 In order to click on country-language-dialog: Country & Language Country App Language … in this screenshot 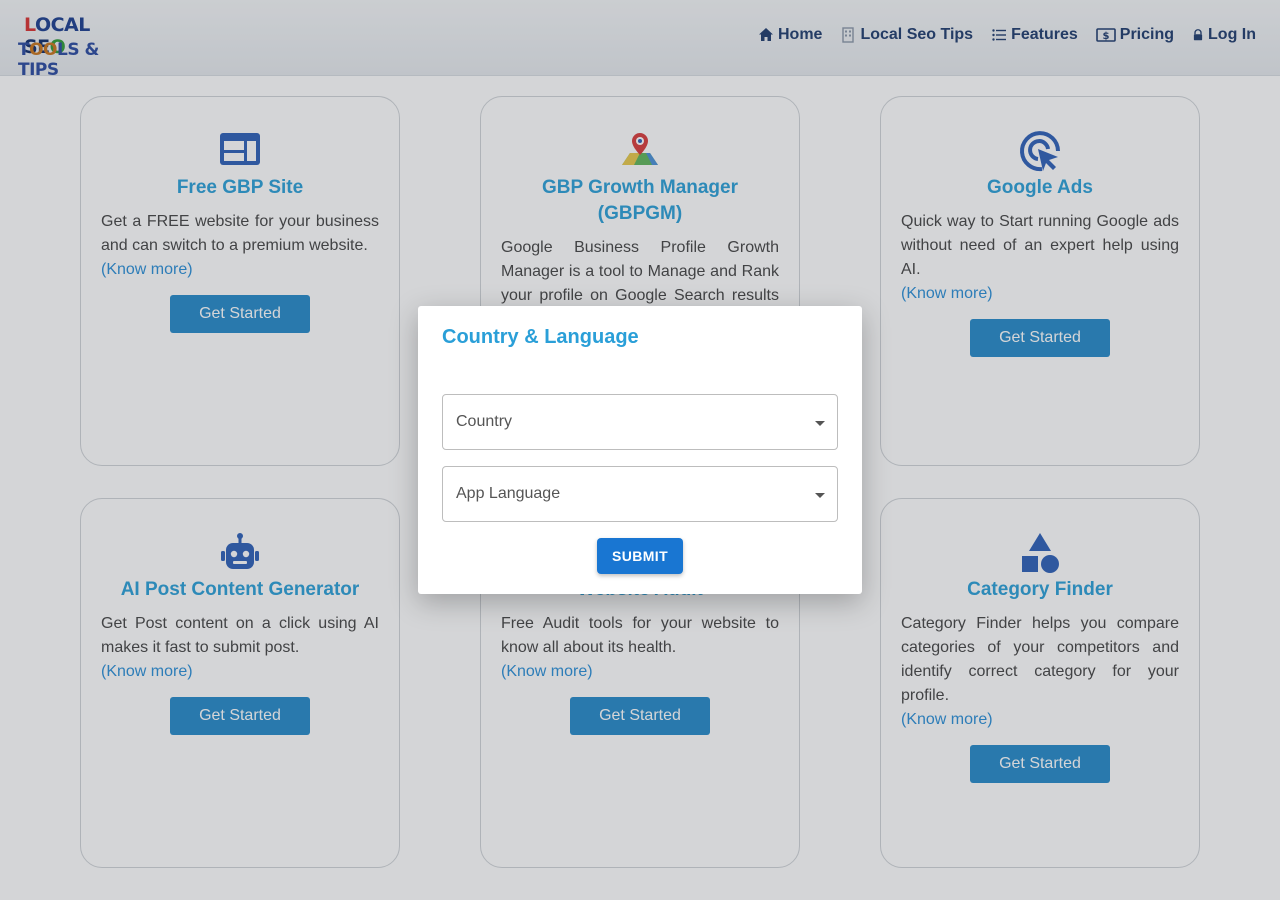, I will do `click(640, 450)`.